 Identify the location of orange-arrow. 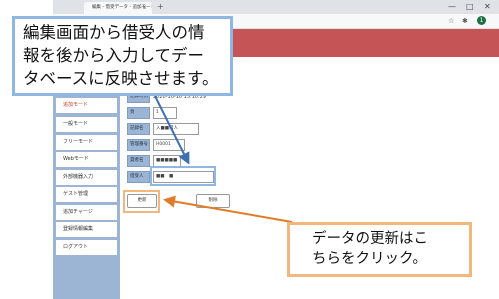
(228, 209).